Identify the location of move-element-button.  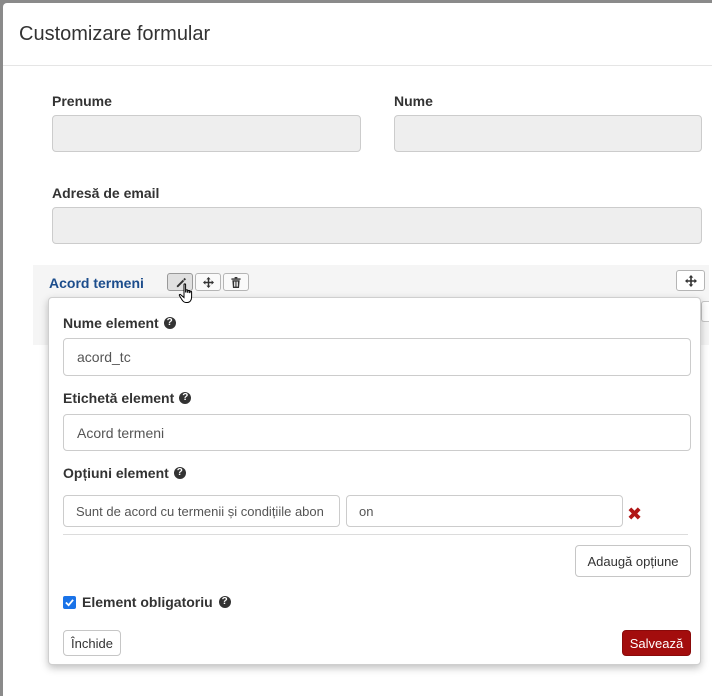
(208, 282).